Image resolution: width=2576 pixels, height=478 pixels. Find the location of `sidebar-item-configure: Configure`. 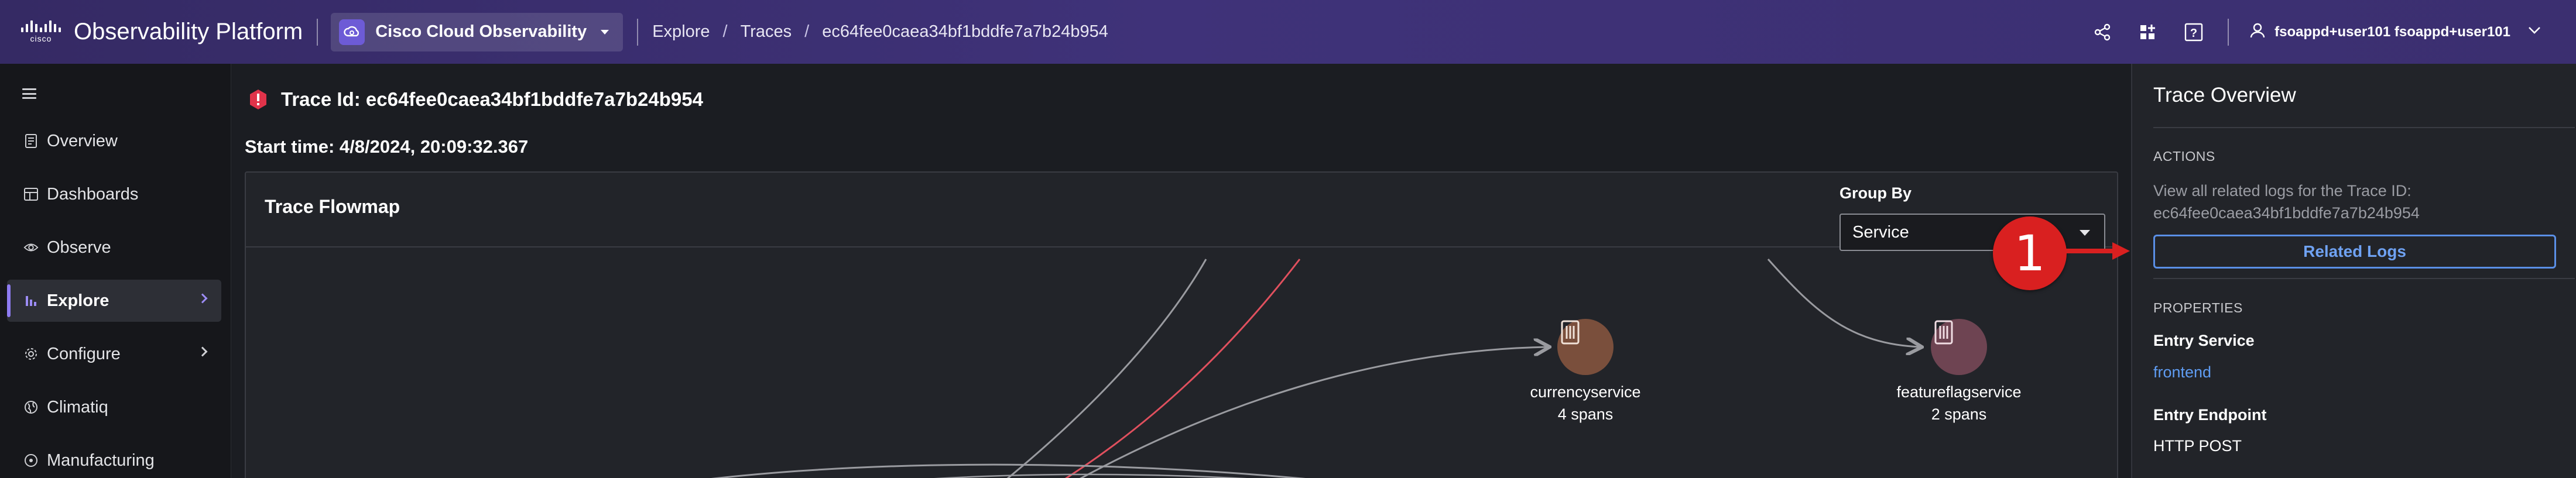

sidebar-item-configure: Configure is located at coordinates (114, 354).